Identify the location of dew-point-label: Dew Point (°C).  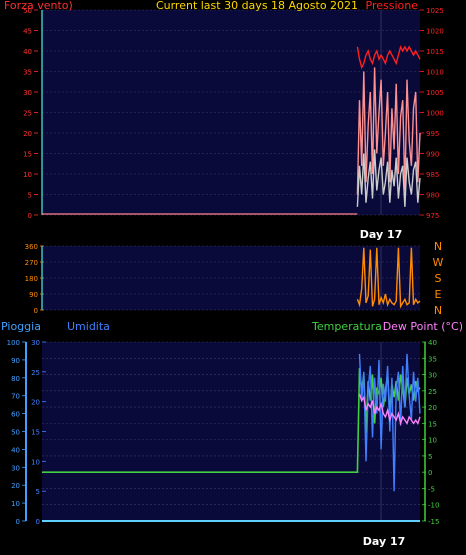
(423, 326).